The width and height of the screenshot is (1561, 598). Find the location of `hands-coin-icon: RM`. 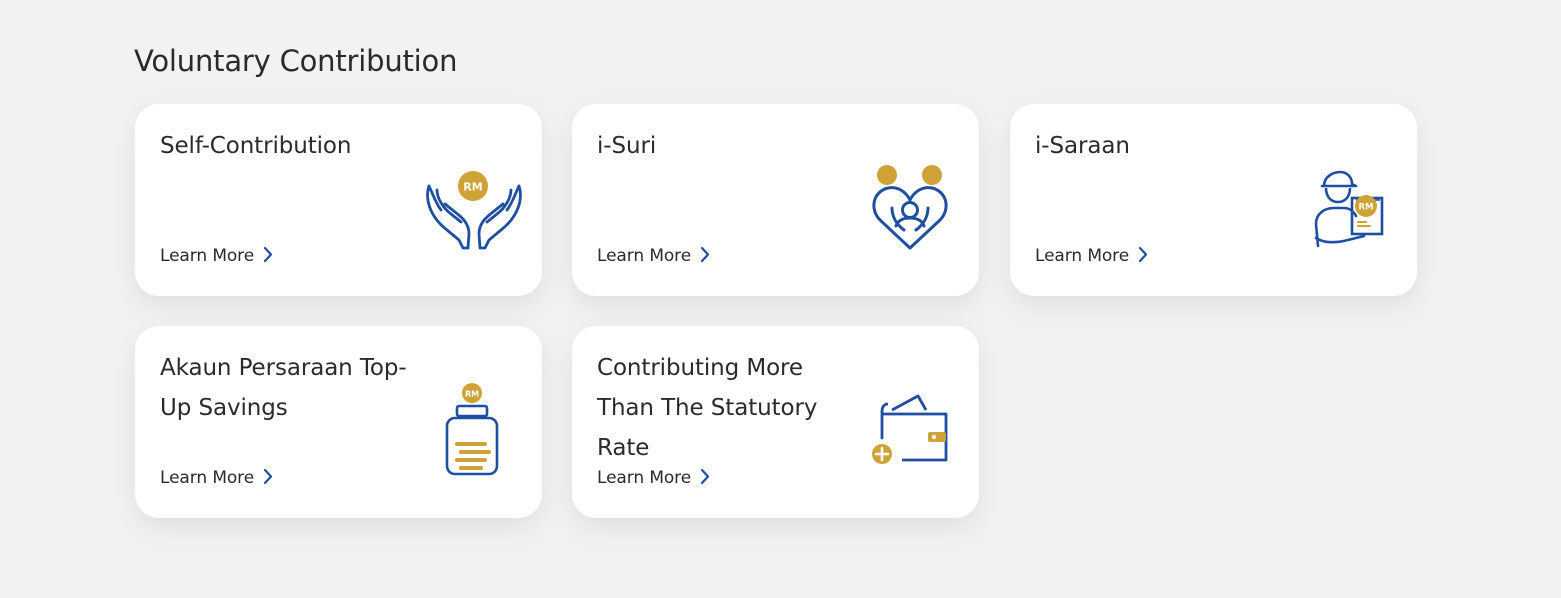

hands-coin-icon: RM is located at coordinates (474, 212).